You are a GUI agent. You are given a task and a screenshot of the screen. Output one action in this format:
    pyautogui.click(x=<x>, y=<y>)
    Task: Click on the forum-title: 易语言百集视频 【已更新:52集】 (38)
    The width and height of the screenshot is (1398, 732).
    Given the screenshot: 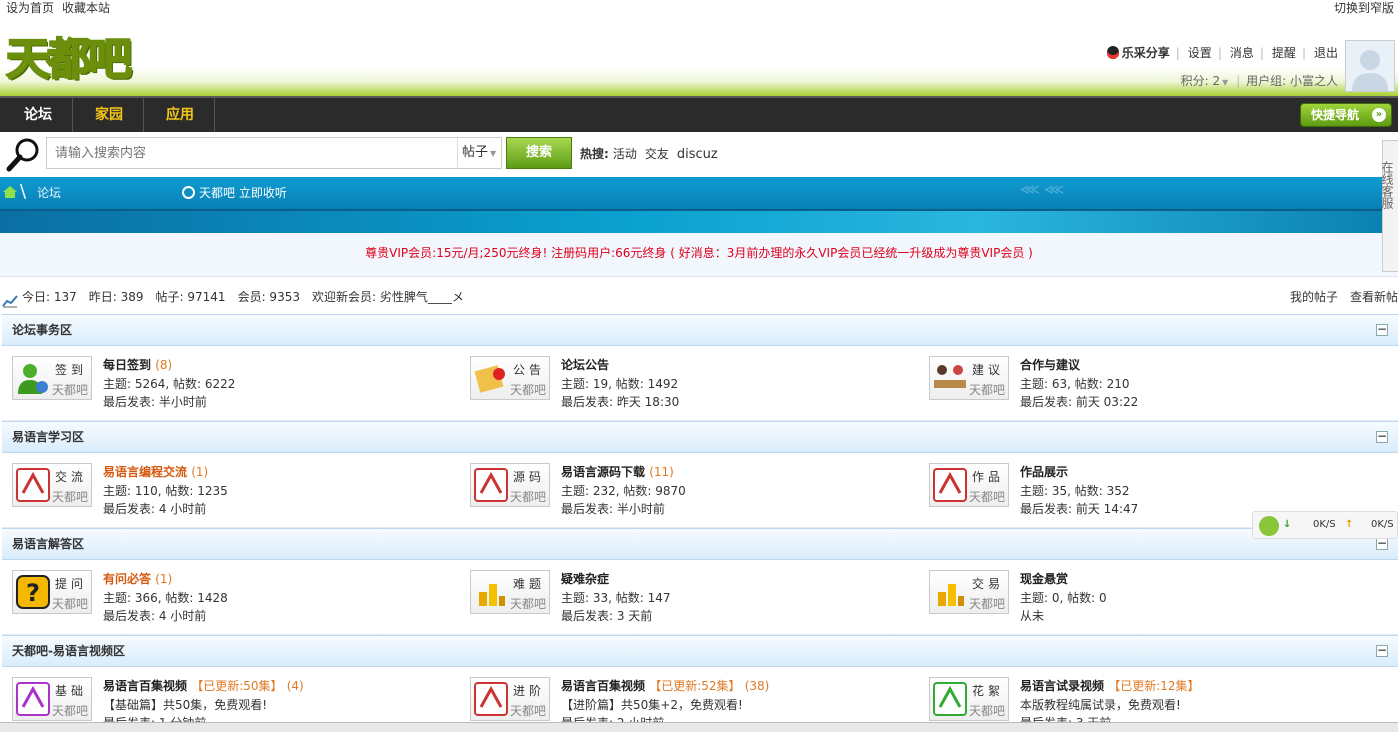 What is the action you would take?
    pyautogui.click(x=665, y=685)
    